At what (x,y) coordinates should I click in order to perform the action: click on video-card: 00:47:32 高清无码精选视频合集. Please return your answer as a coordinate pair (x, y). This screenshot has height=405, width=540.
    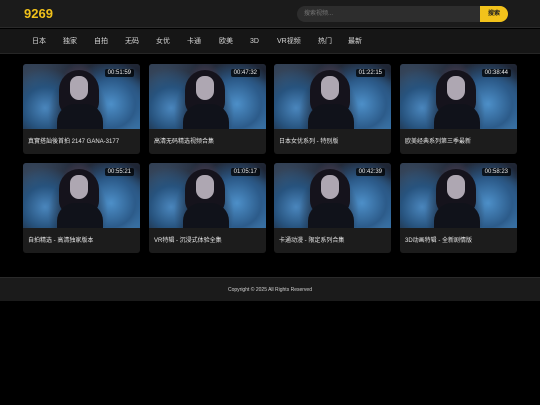
    Looking at the image, I should click on (207, 109).